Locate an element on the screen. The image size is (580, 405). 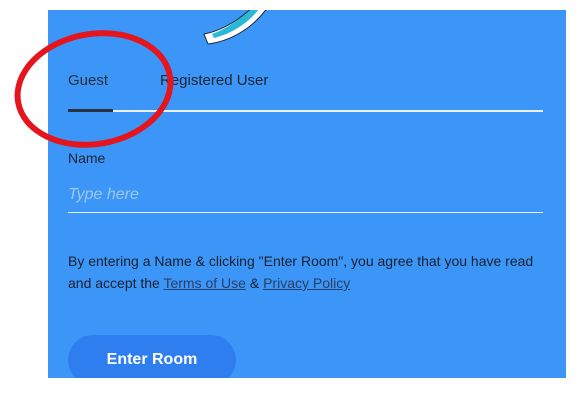
tab-registered-user: Registered User is located at coordinates (214, 80).